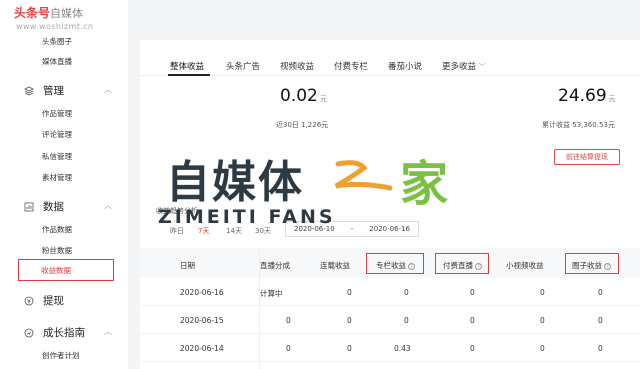 Image resolution: width=640 pixels, height=369 pixels. I want to click on sidebar-group-data-label: 数据, so click(53, 207).